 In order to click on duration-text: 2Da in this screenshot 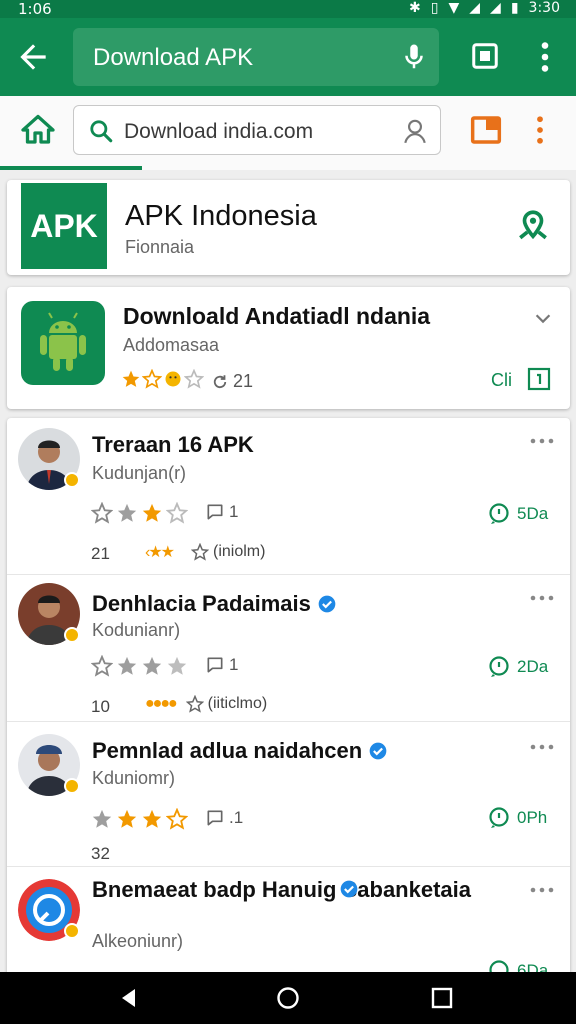, I will do `click(533, 666)`.